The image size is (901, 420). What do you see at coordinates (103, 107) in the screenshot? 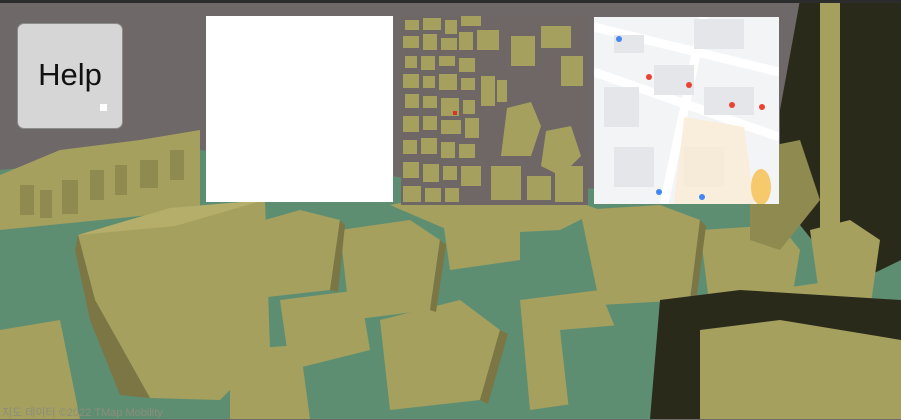
I see `help-button-indicator` at bounding box center [103, 107].